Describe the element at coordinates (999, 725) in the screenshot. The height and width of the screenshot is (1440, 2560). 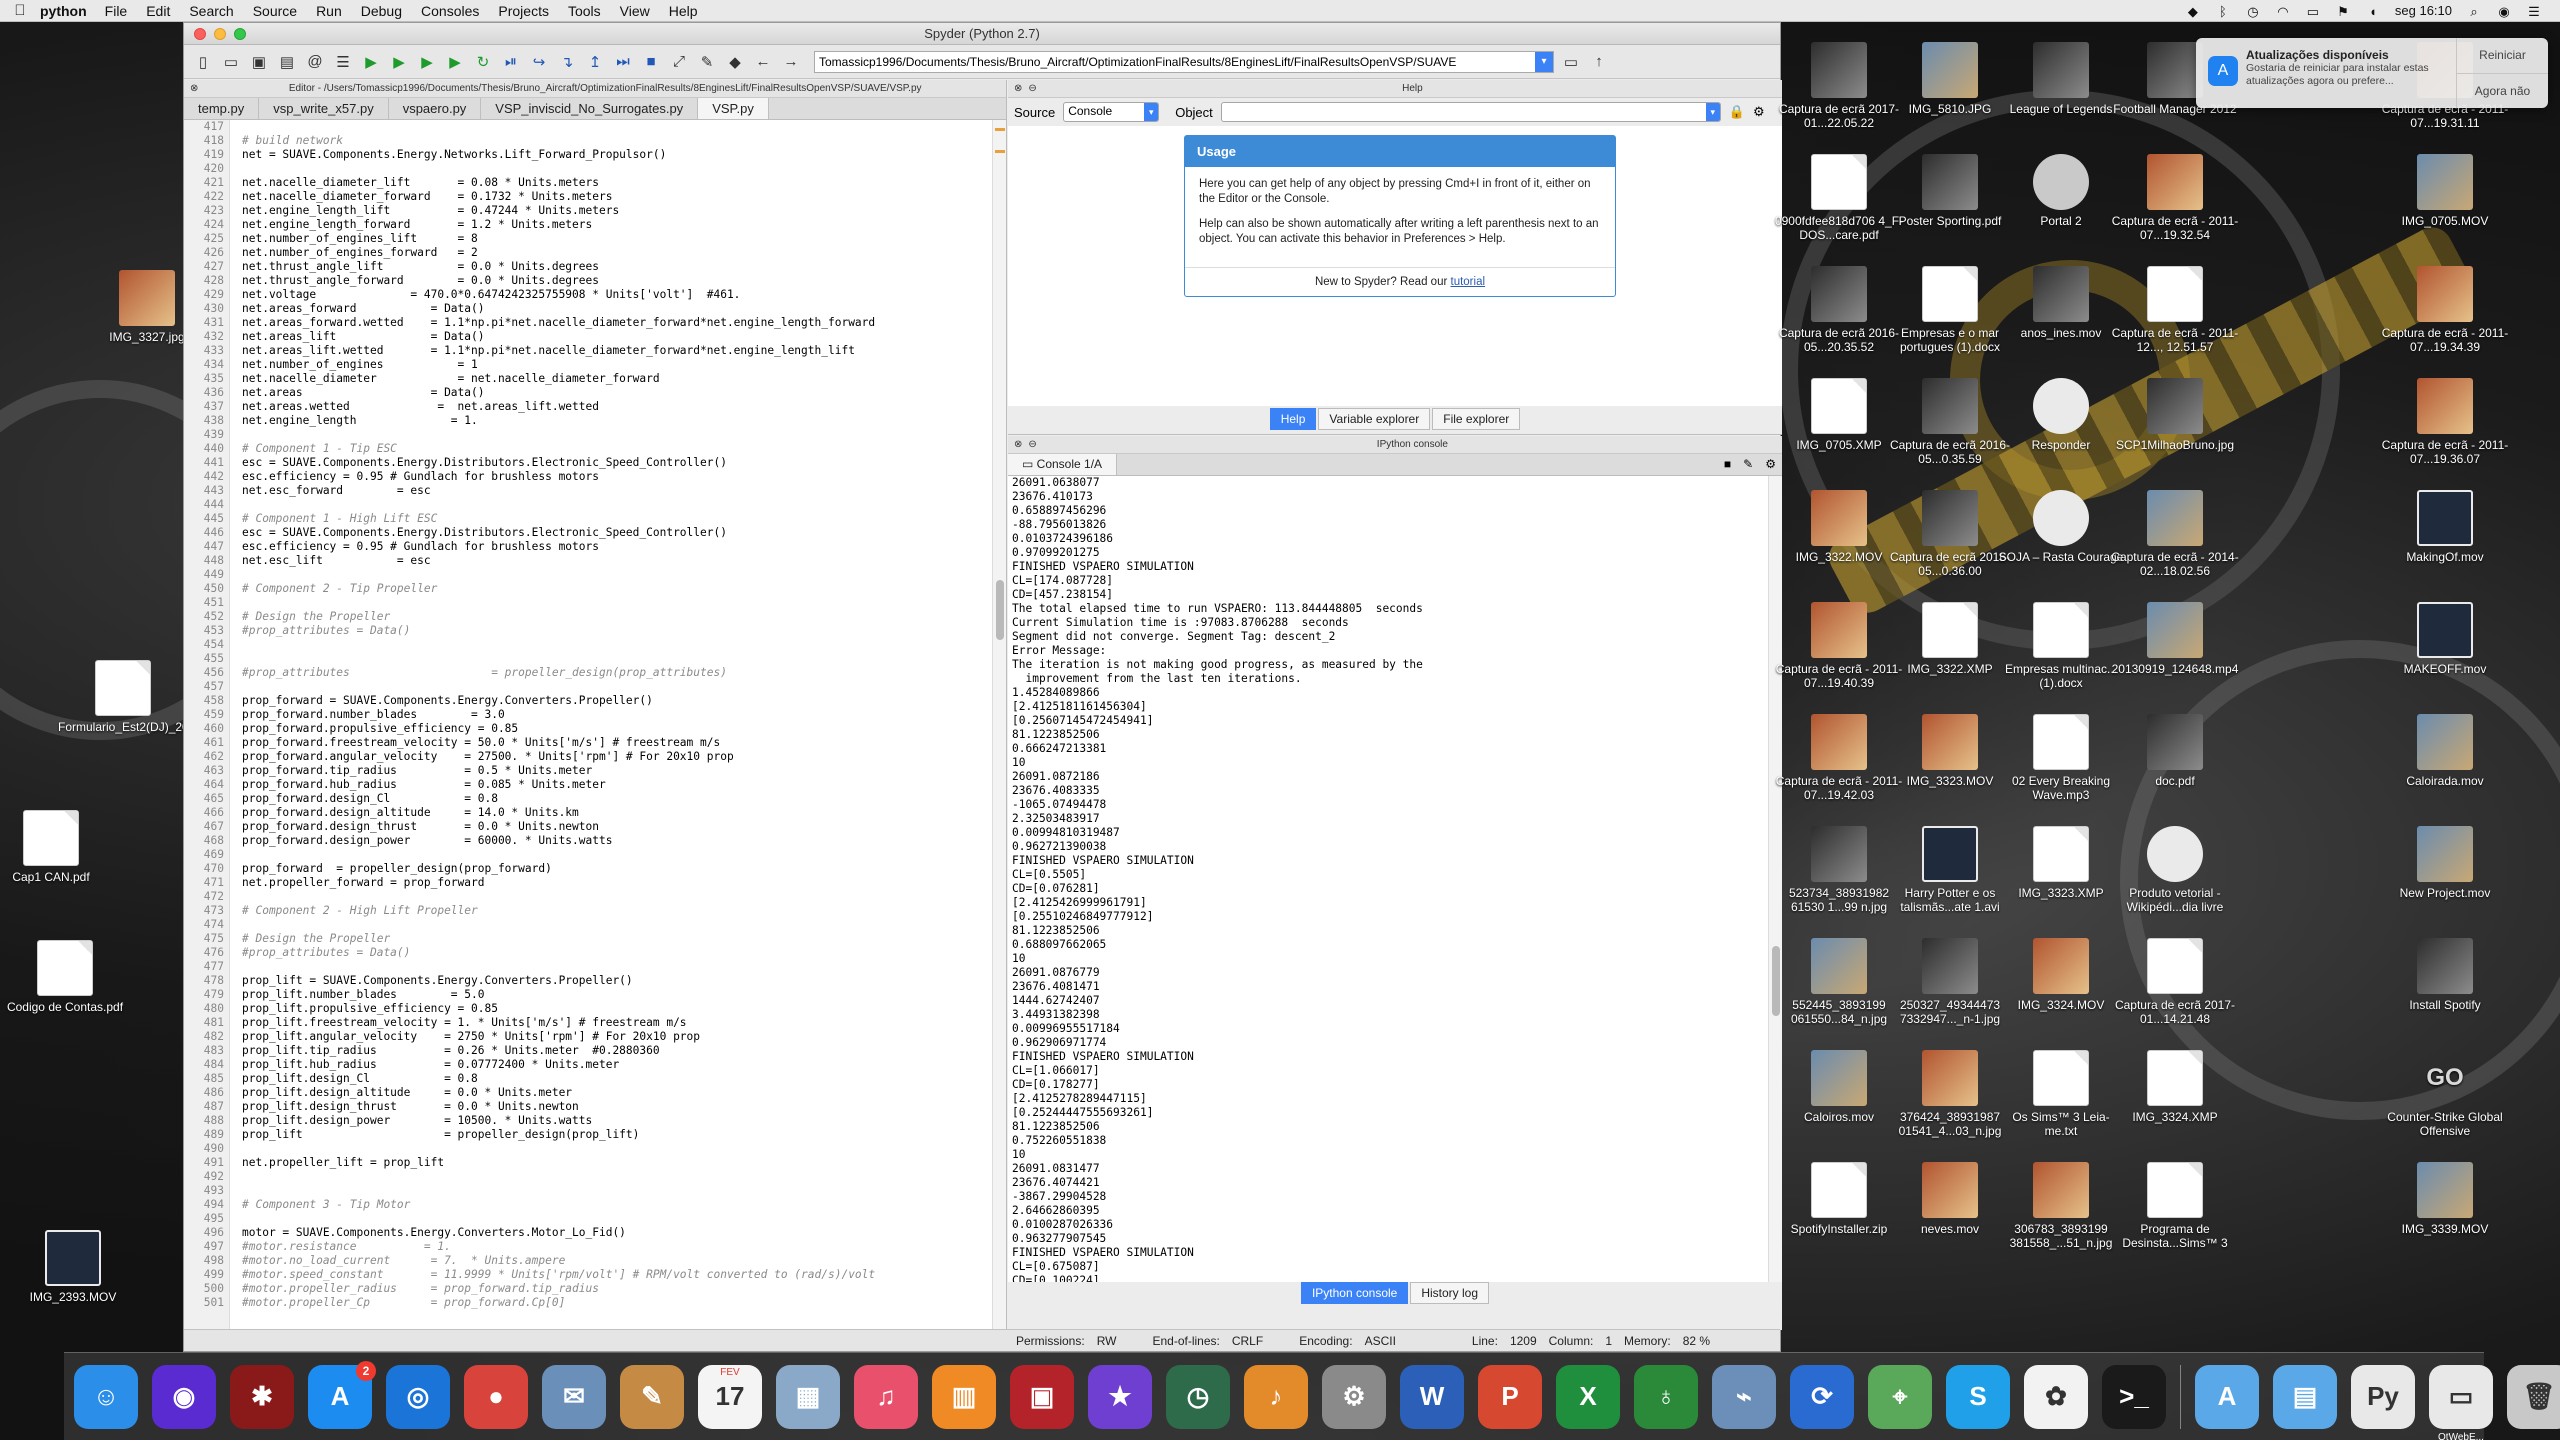
I see `editor-scrollbar` at that location.